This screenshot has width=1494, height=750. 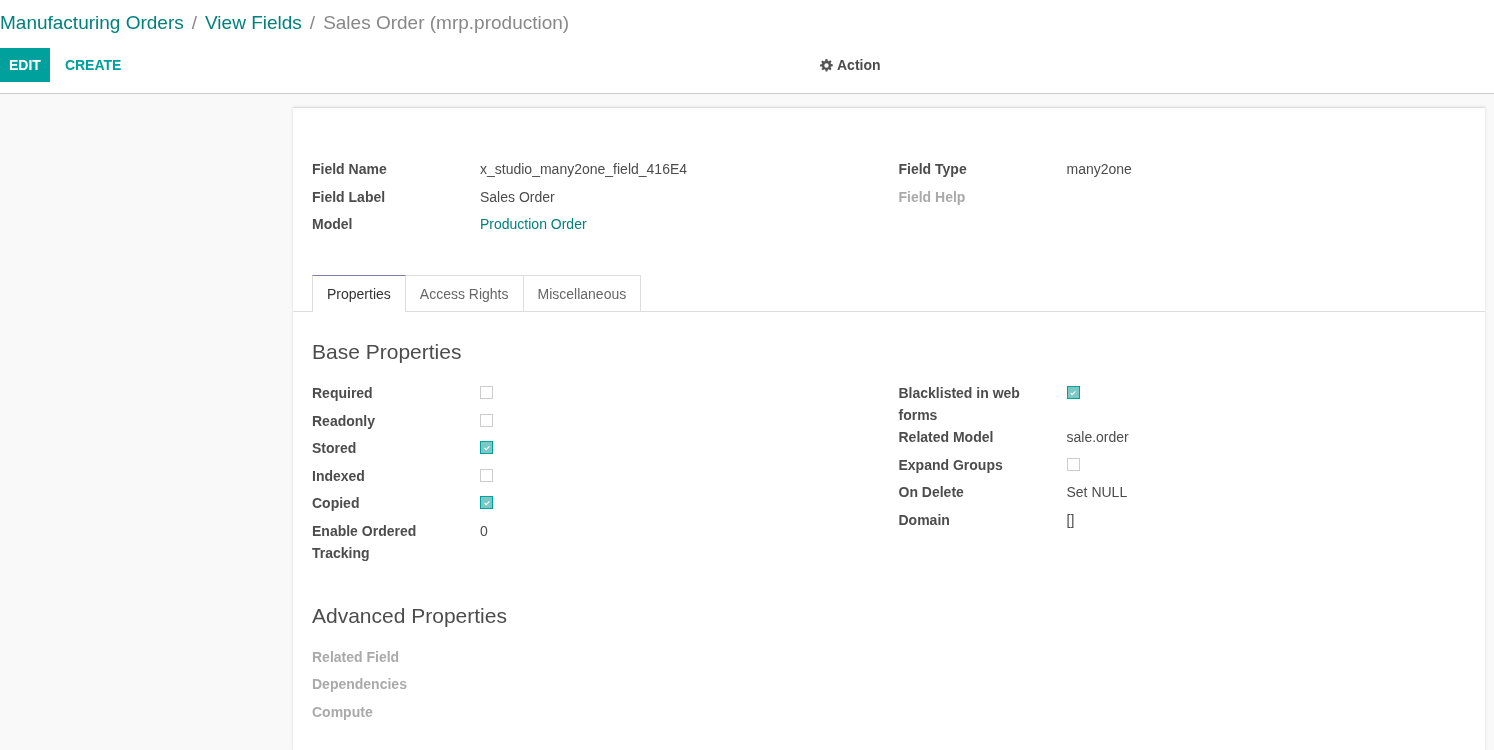 I want to click on edit-button: EDIT, so click(x=25, y=65).